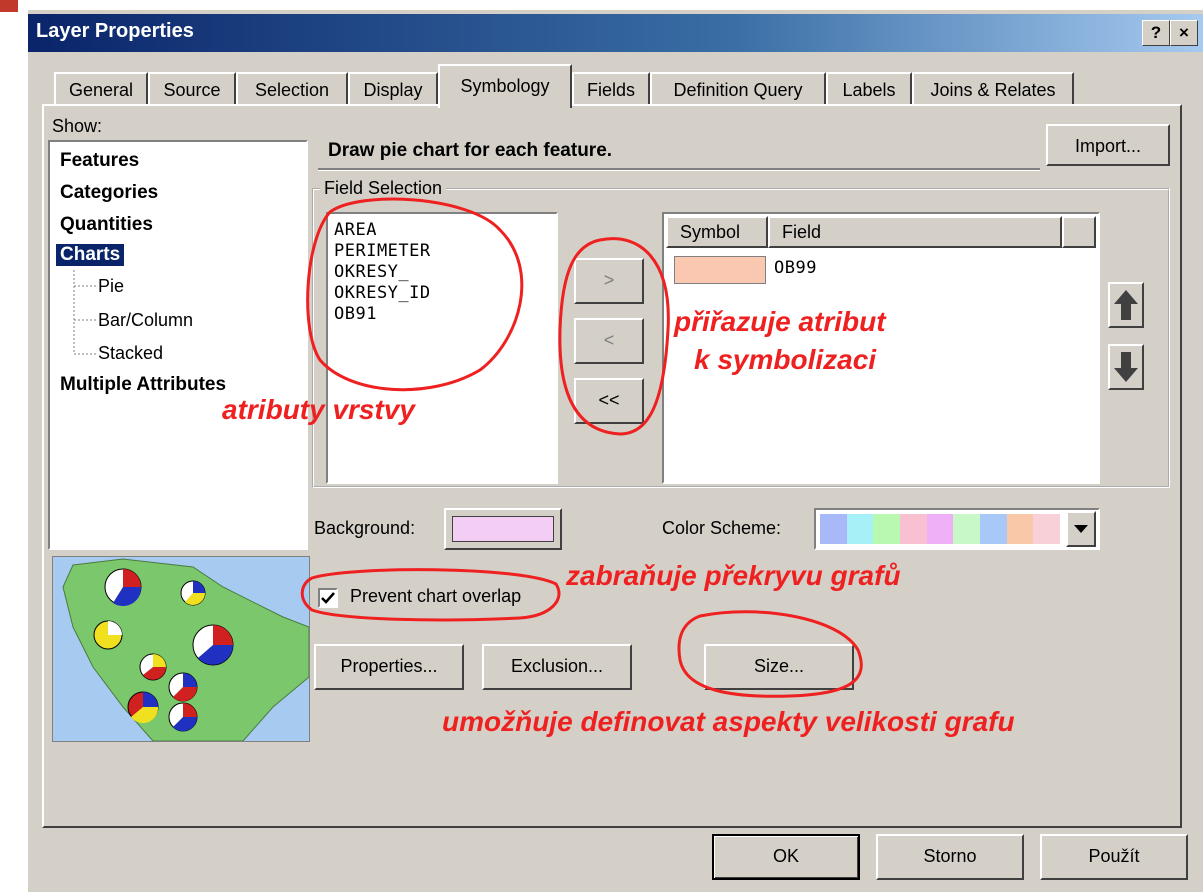 Image resolution: width=1203 pixels, height=892 pixels. Describe the element at coordinates (717, 232) in the screenshot. I see `table-header-symbol: Symbol` at that location.